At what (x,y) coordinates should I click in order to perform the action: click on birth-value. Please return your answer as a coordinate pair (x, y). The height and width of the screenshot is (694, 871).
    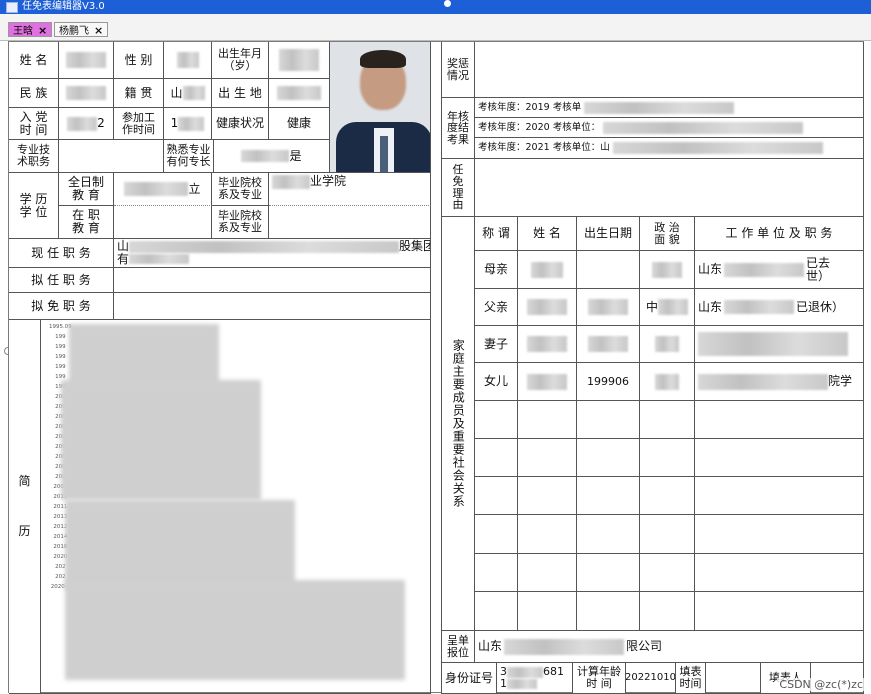
    Looking at the image, I should click on (299, 60).